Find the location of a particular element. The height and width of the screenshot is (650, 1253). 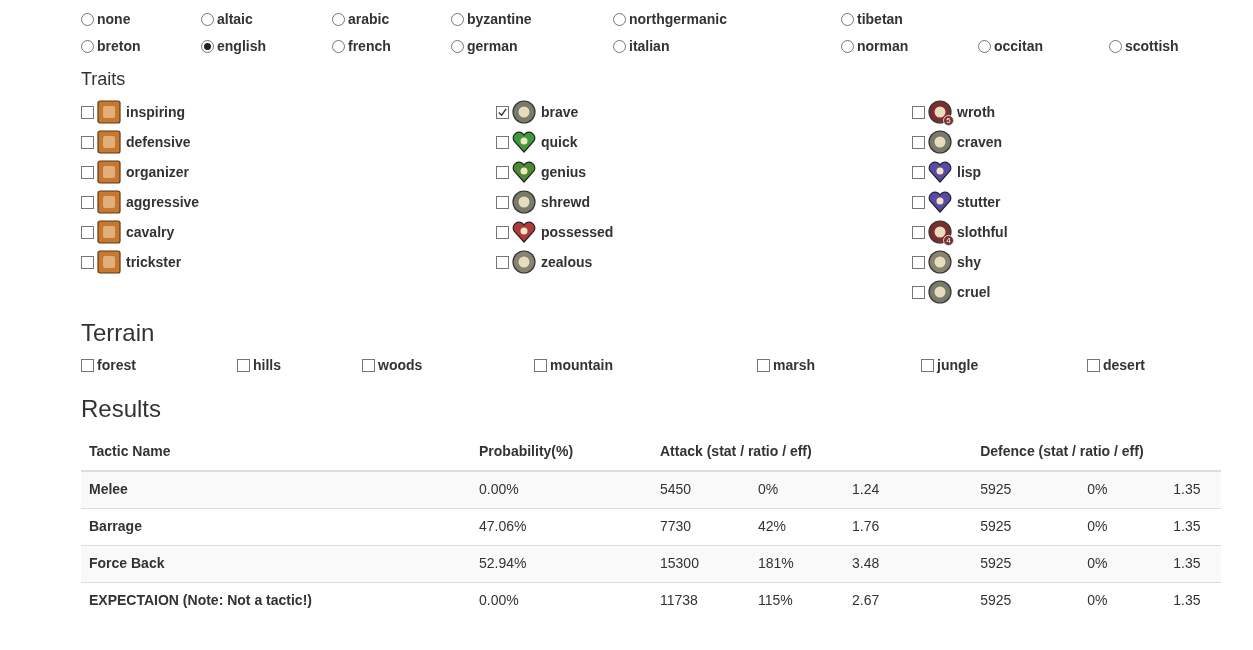

trait-level: 4 is located at coordinates (948, 240).